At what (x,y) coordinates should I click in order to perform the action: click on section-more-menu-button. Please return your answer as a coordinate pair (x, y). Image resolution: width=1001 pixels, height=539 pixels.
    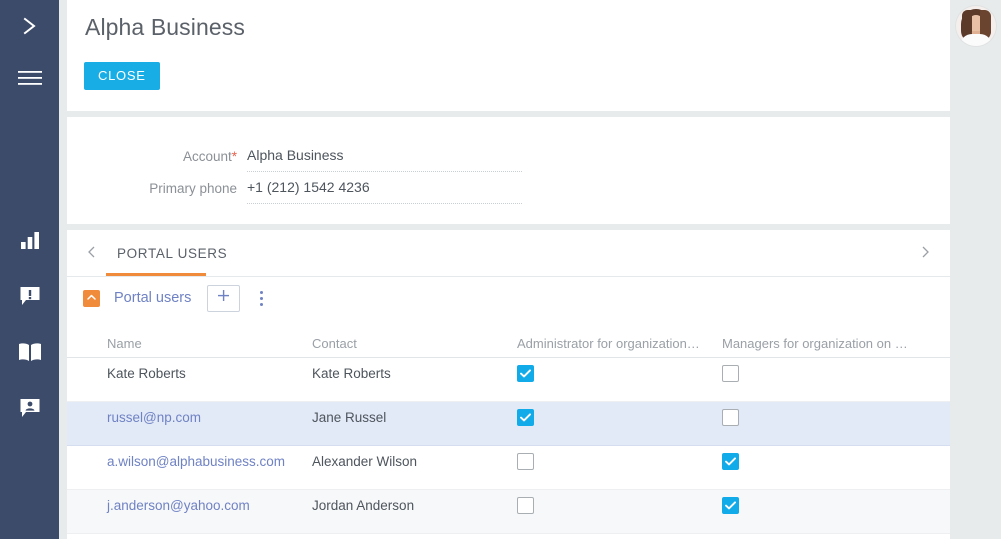
    Looking at the image, I should click on (261, 298).